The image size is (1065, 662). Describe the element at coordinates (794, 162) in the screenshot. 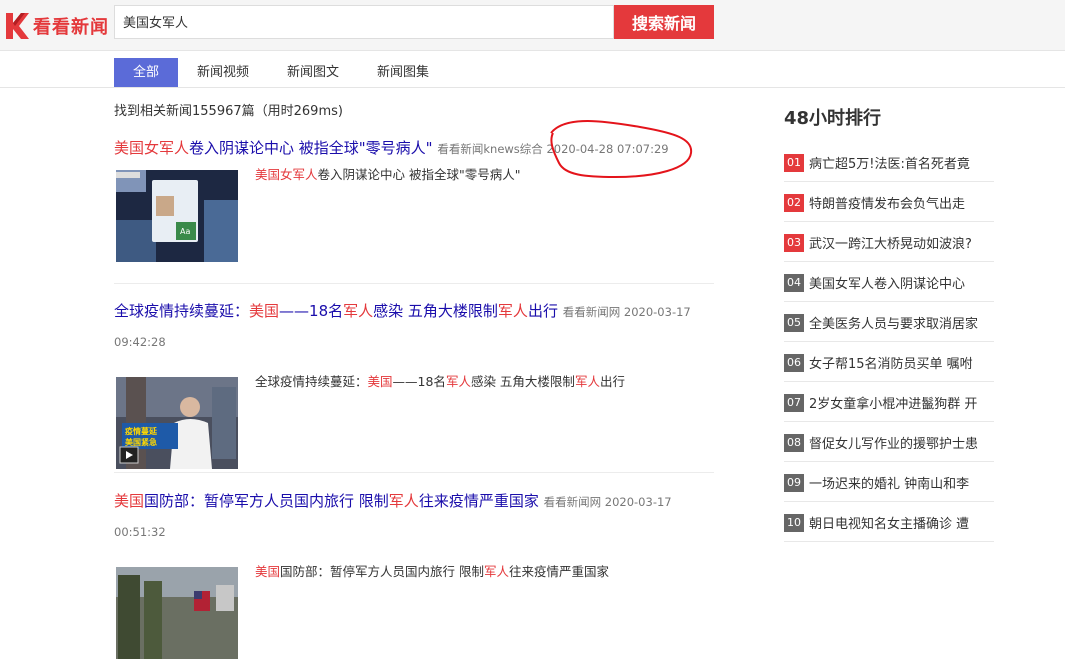

I see `rank-number: 01` at that location.